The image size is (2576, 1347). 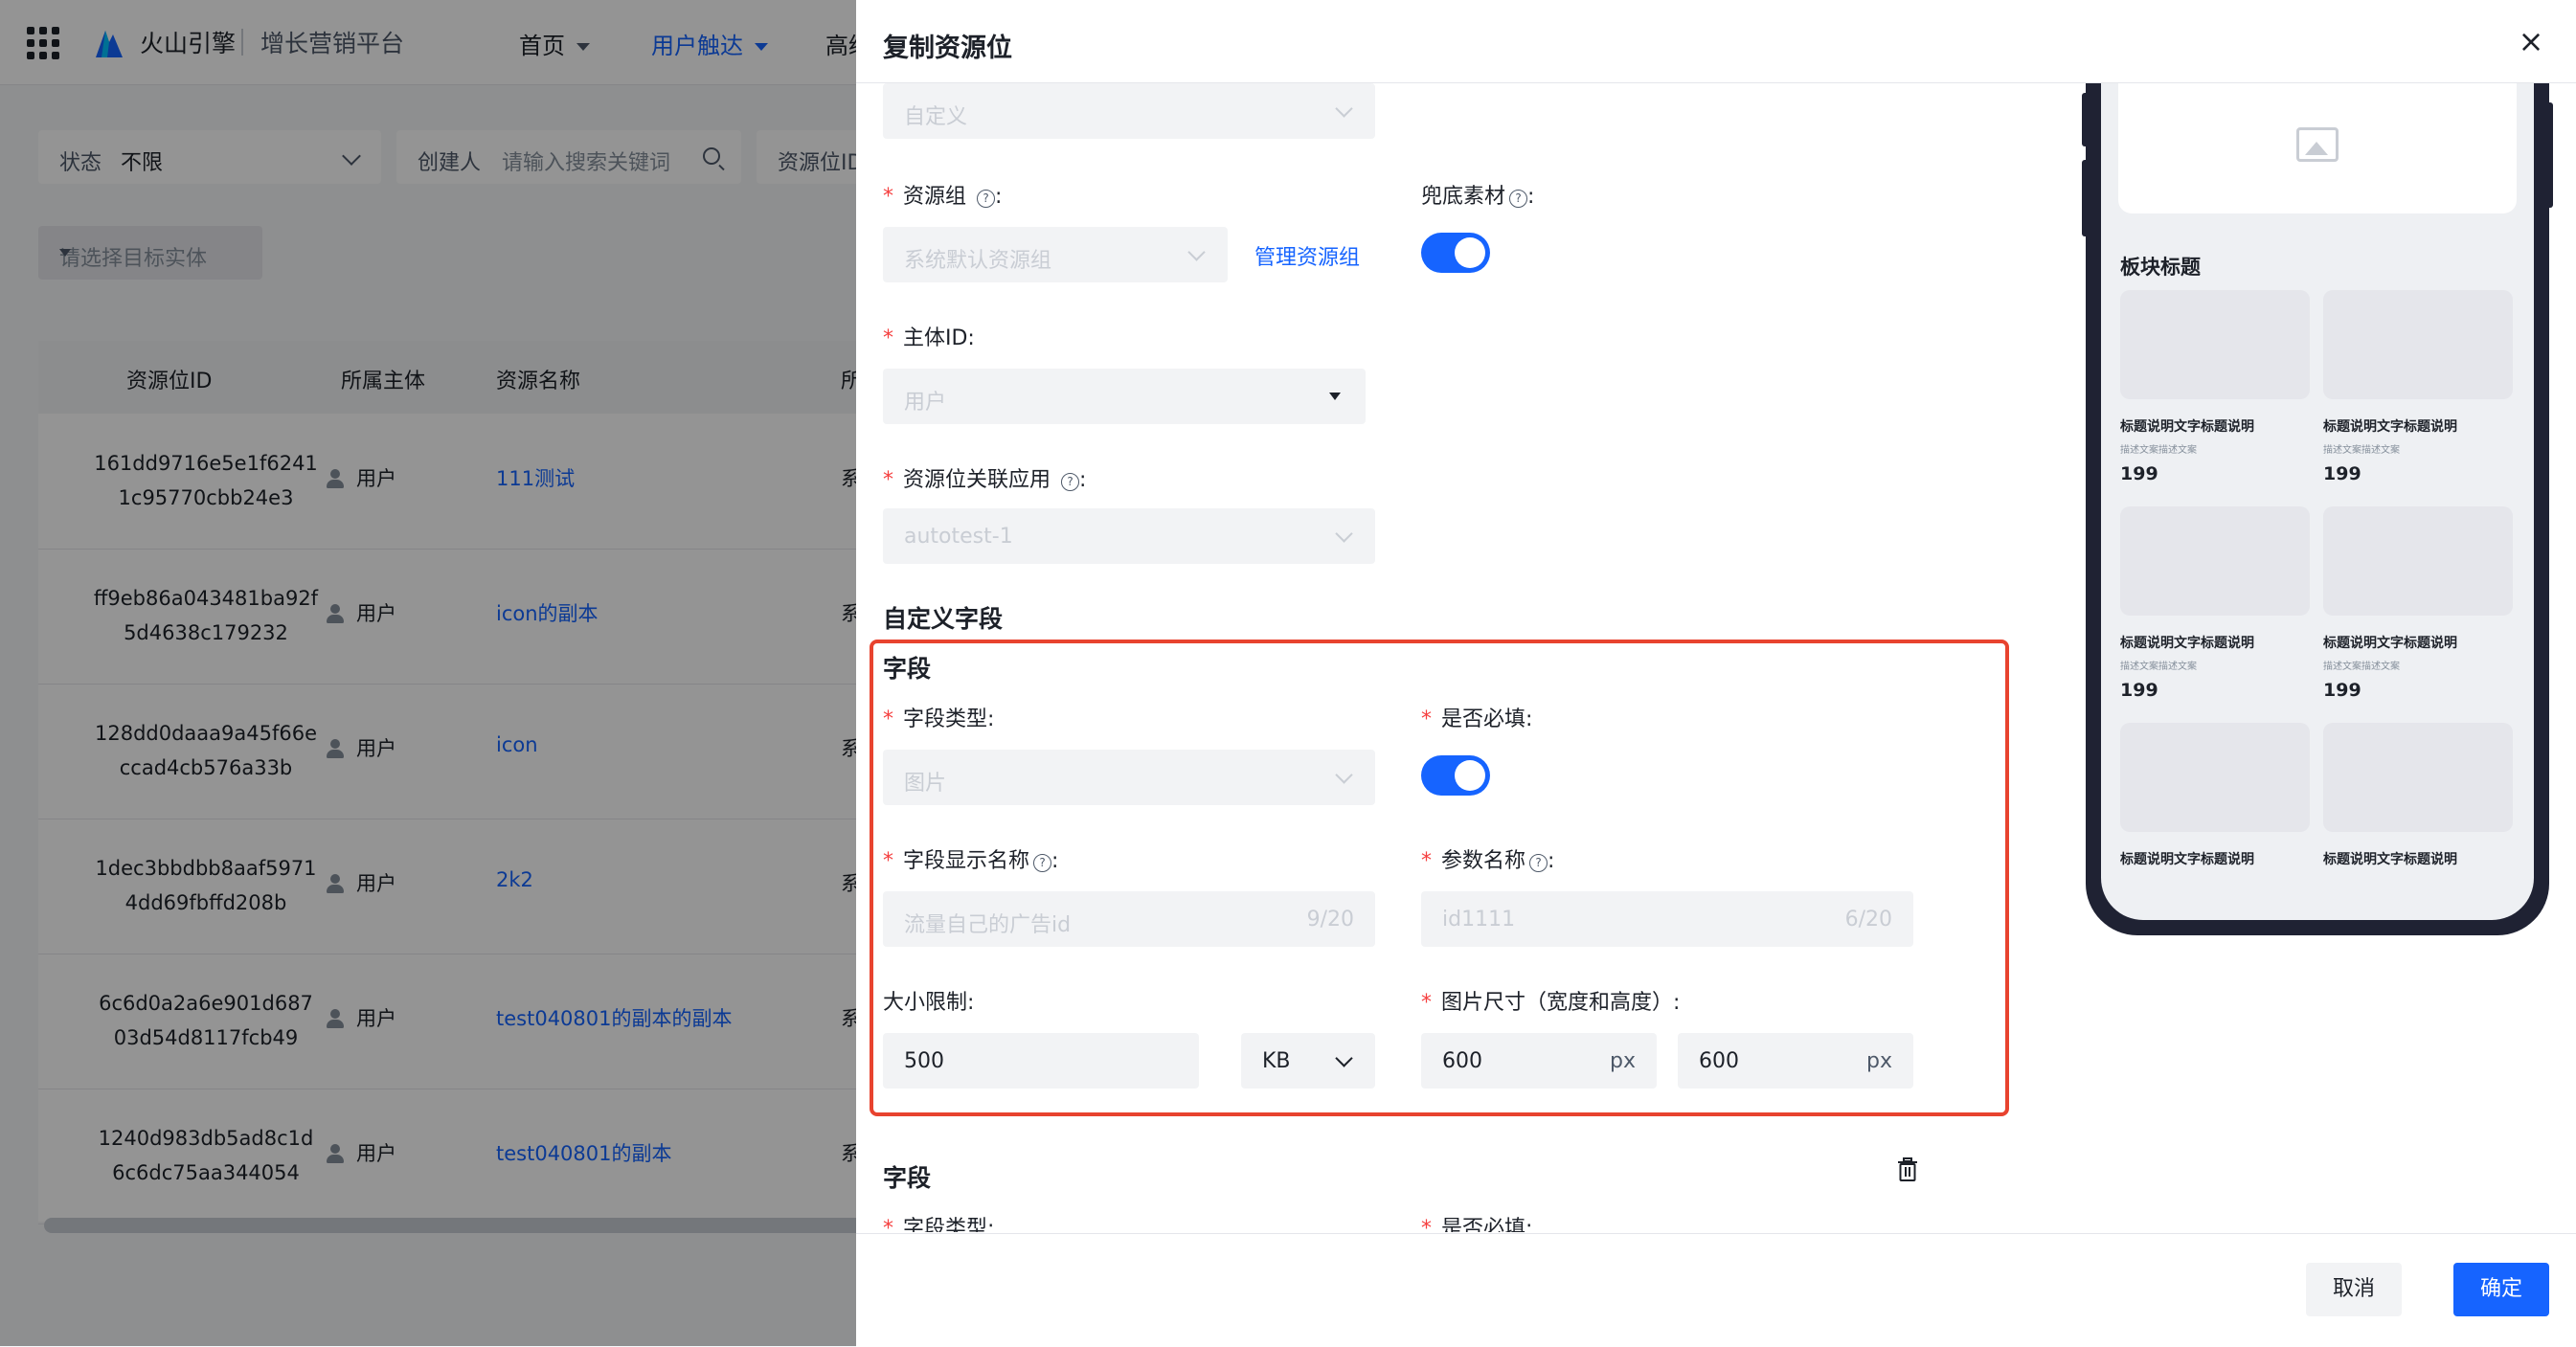 What do you see at coordinates (1330, 920) in the screenshot?
I see `char-counter: 9/20` at bounding box center [1330, 920].